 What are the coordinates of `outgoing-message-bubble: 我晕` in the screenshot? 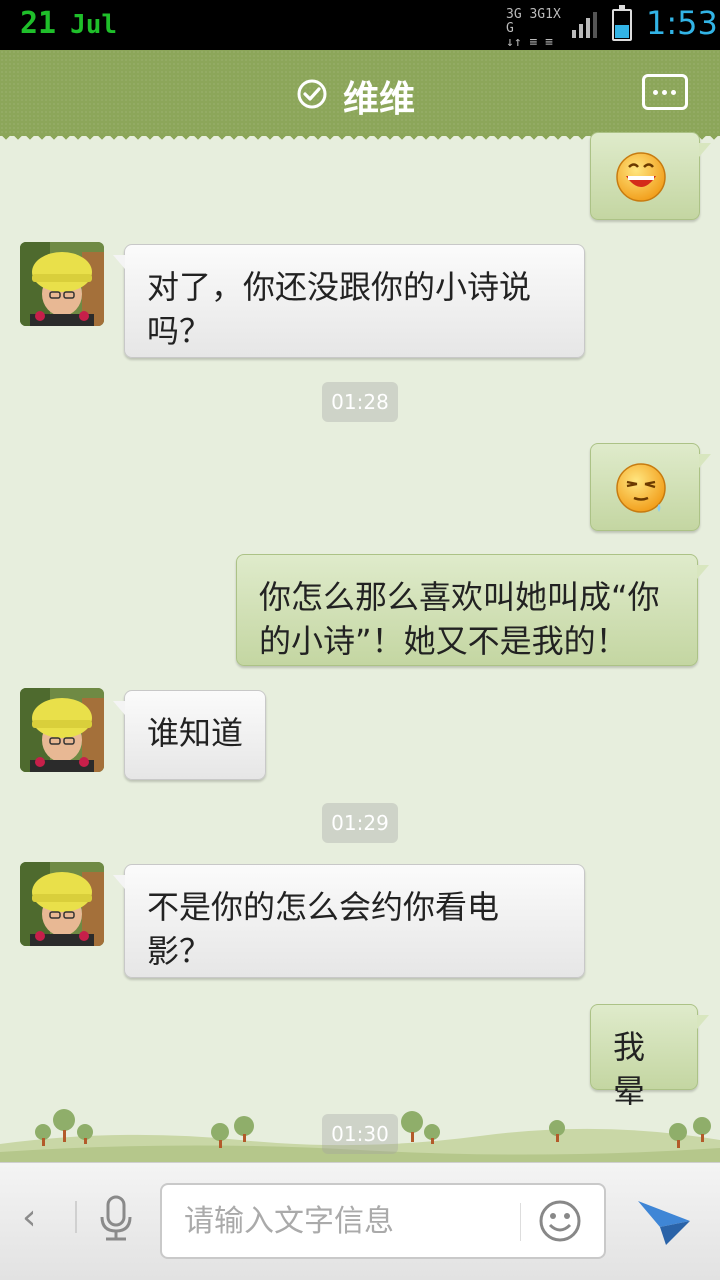 It's located at (649, 1057).